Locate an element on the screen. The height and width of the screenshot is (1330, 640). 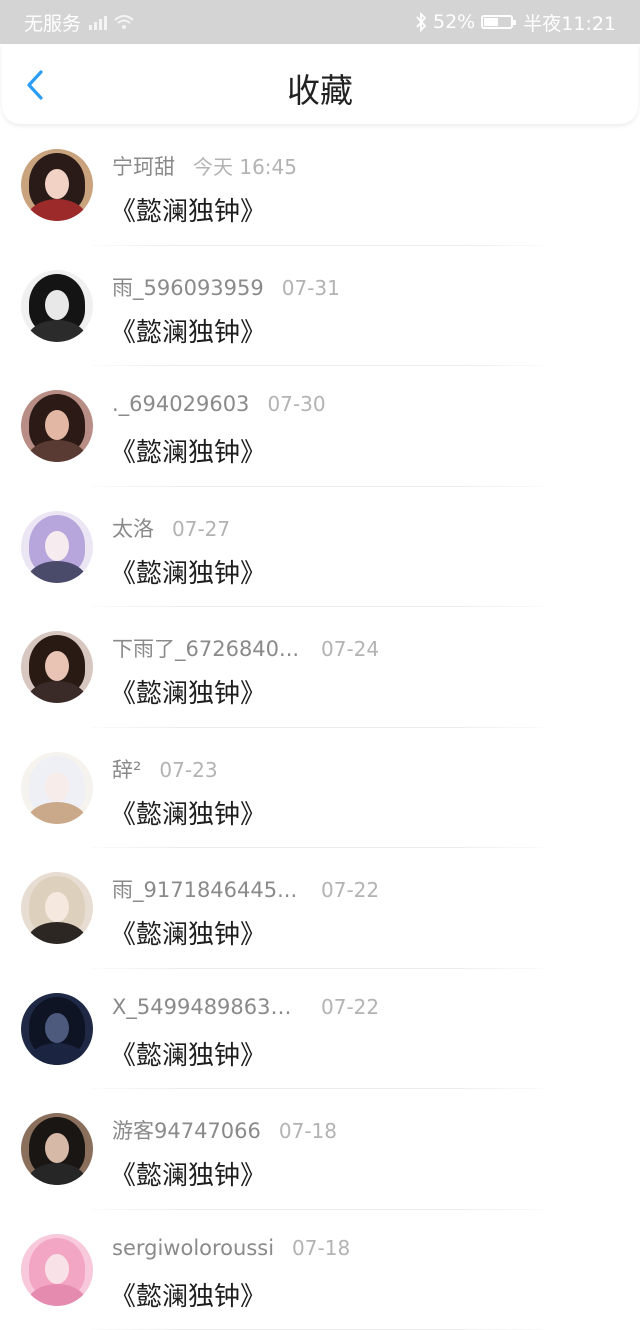
item-meta: 下雨了_6726840... 07-24 is located at coordinates (245, 648).